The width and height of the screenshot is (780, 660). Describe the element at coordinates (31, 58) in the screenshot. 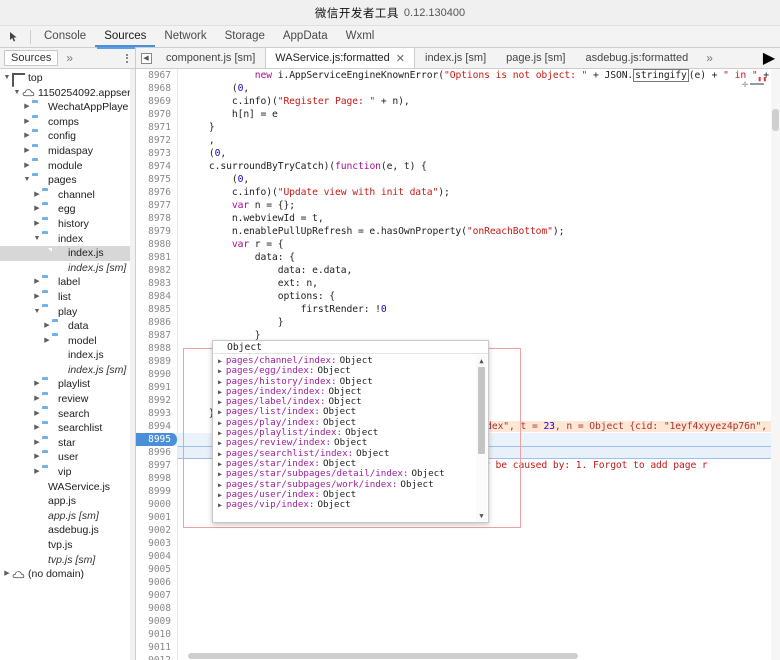

I see `sources-pane-tab: Sources` at that location.